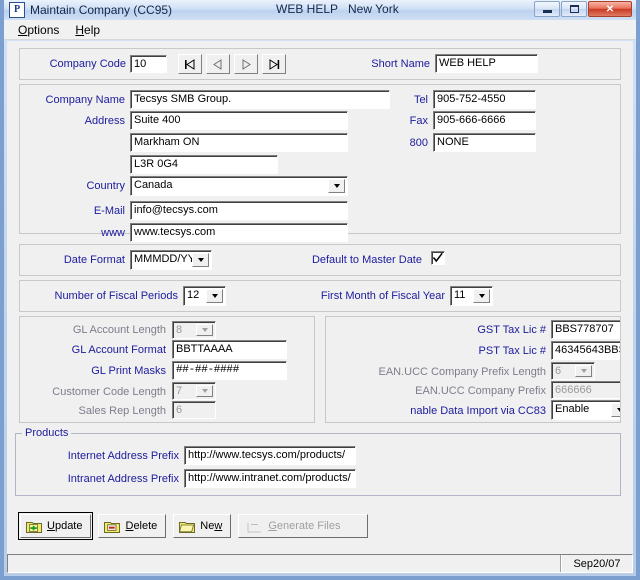 The width and height of the screenshot is (640, 580). Describe the element at coordinates (190, 64) in the screenshot. I see `first-record-button` at that location.